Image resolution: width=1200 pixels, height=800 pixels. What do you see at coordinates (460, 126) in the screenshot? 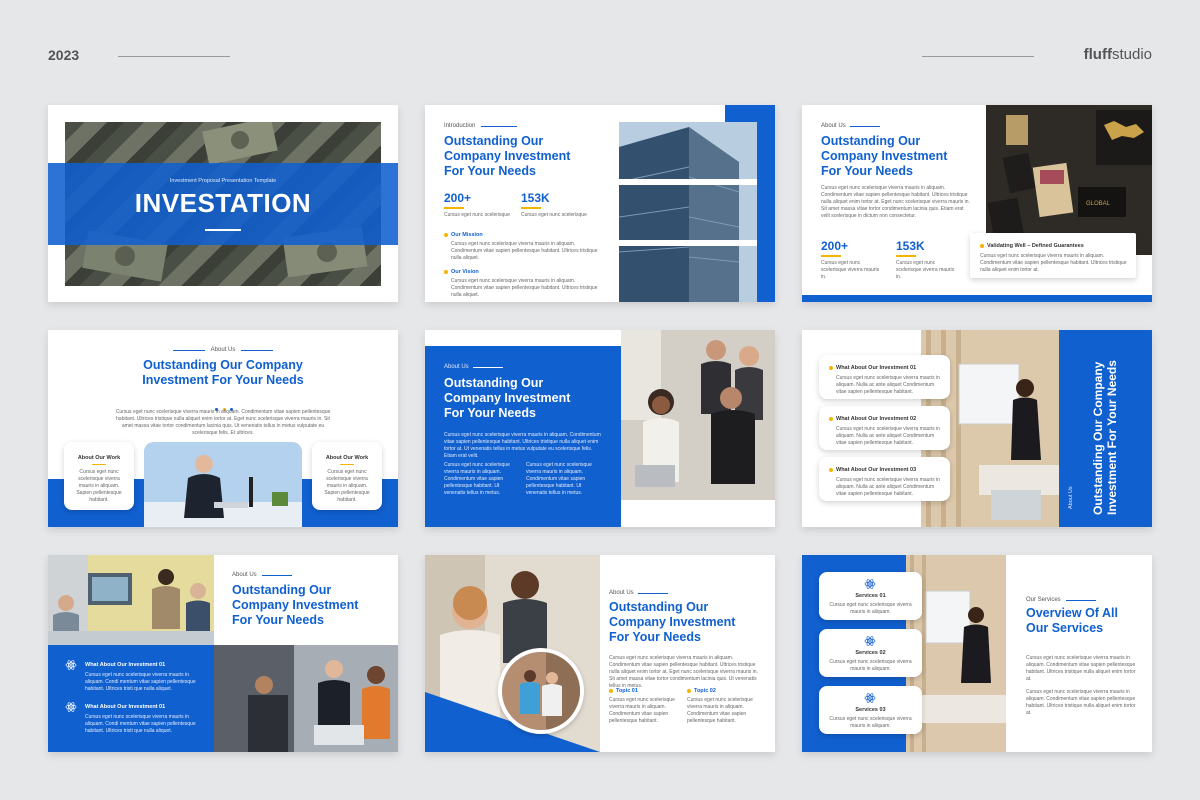
I see `section-label: Introduction` at bounding box center [460, 126].